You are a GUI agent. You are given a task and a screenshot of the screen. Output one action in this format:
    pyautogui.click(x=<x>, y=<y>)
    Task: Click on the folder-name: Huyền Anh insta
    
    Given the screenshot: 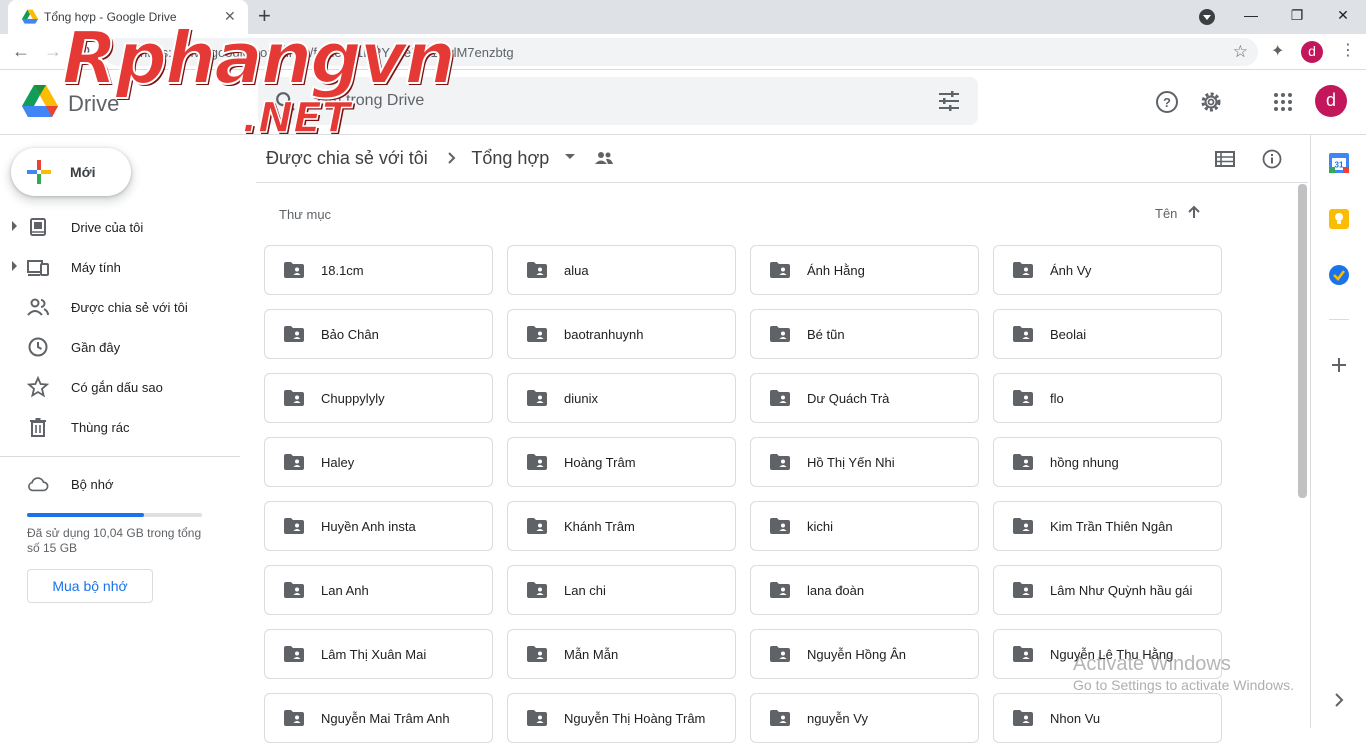 What is the action you would take?
    pyautogui.click(x=368, y=526)
    